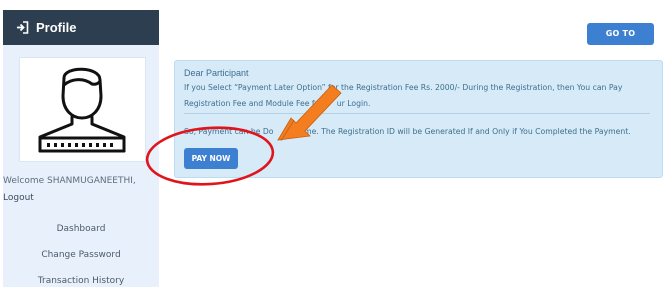 The height and width of the screenshot is (287, 664). I want to click on notice-line-3-text: So, Payment can be Do, so click(229, 131).